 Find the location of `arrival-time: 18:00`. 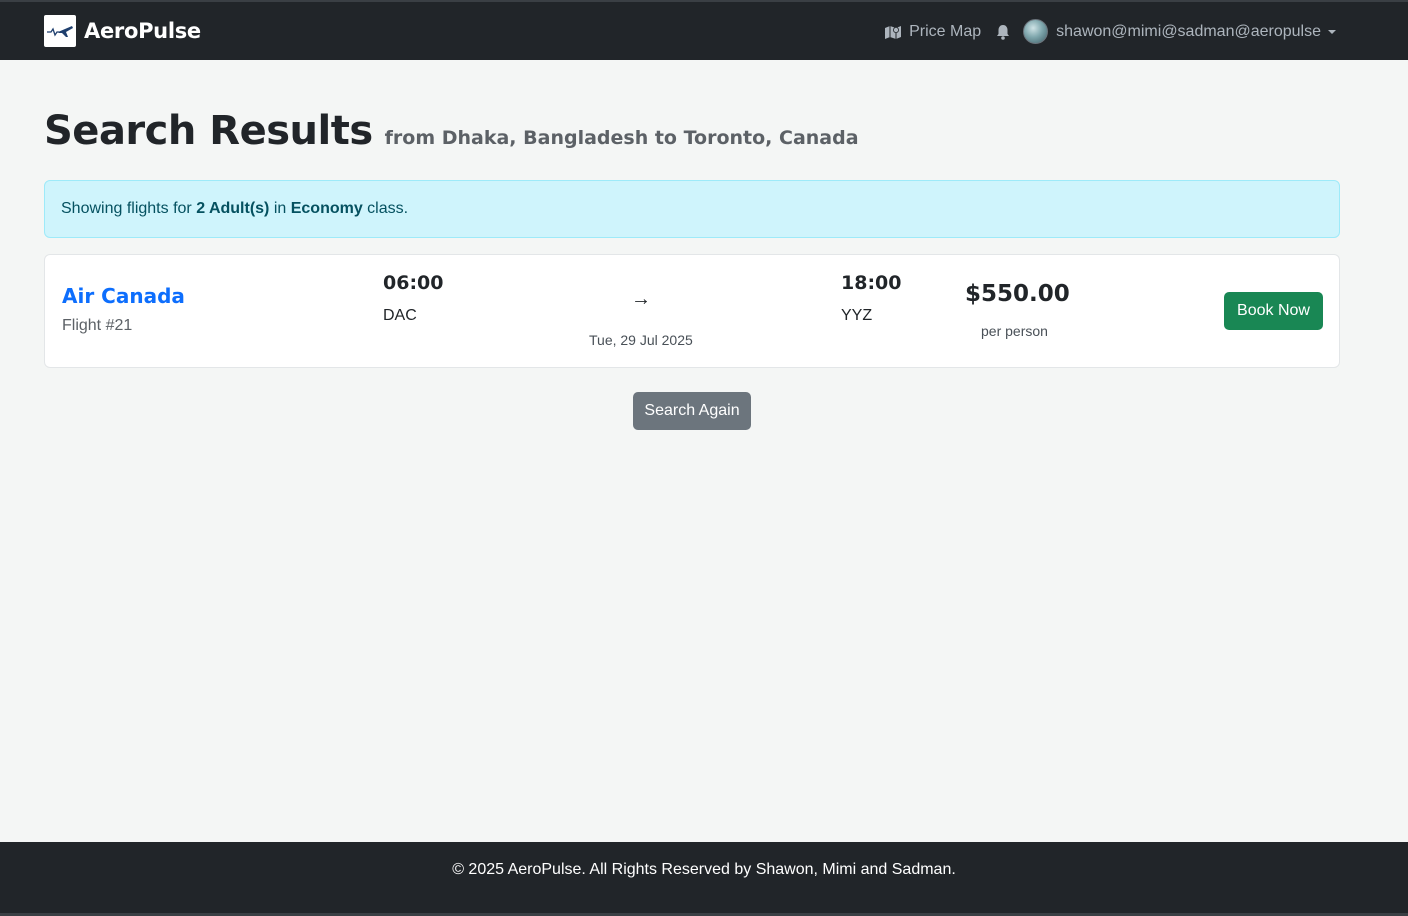

arrival-time: 18:00 is located at coordinates (871, 283).